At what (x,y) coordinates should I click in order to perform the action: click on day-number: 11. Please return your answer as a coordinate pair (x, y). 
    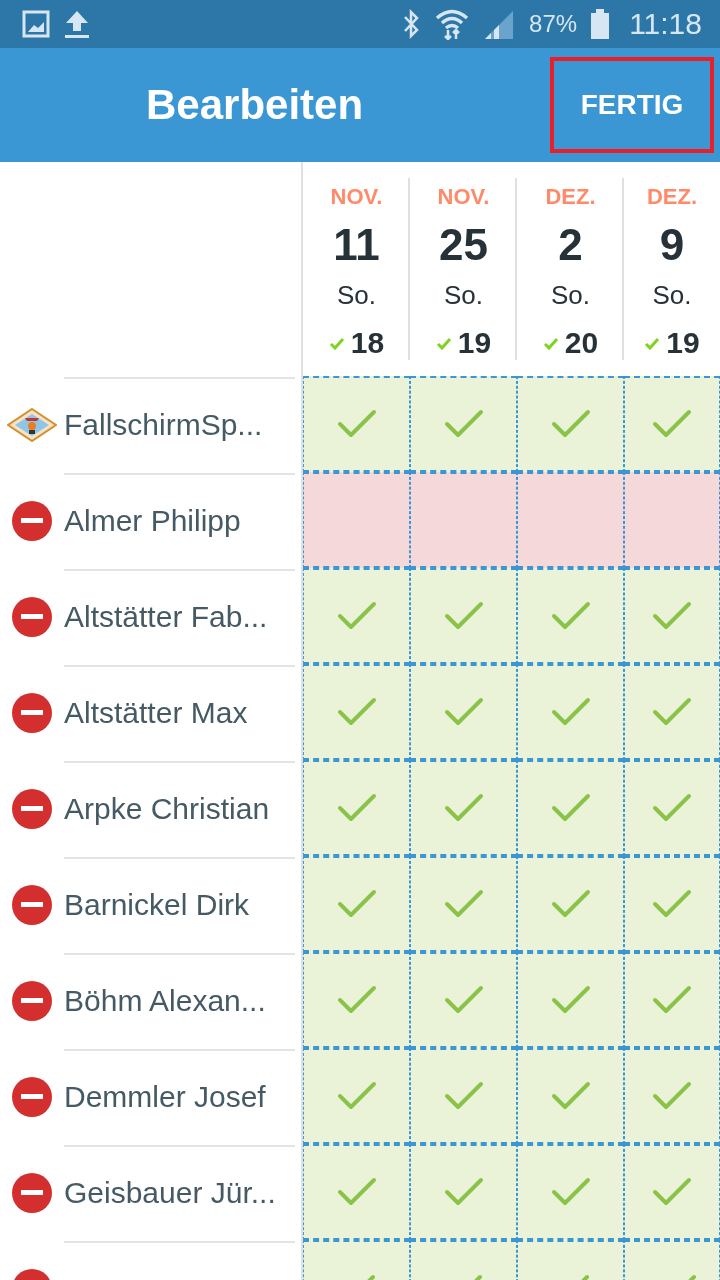
    Looking at the image, I should click on (356, 245).